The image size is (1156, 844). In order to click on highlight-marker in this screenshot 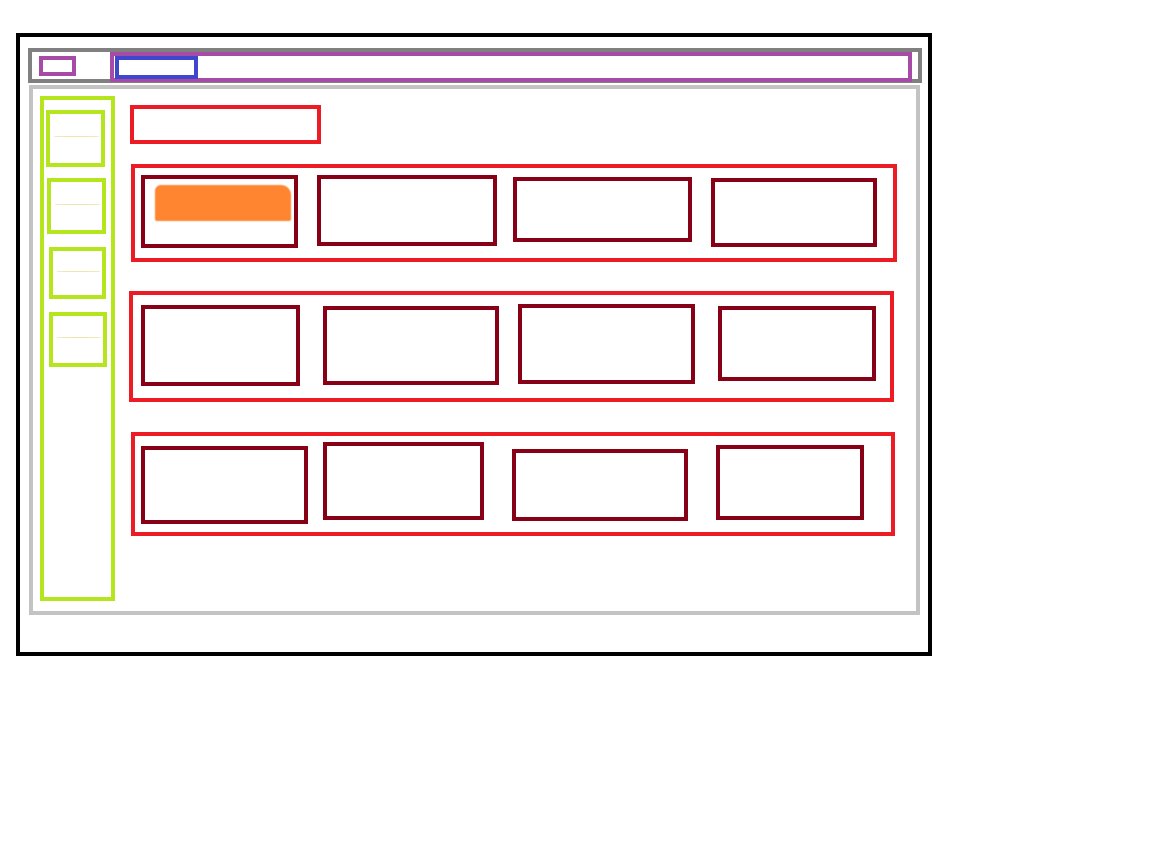, I will do `click(223, 203)`.